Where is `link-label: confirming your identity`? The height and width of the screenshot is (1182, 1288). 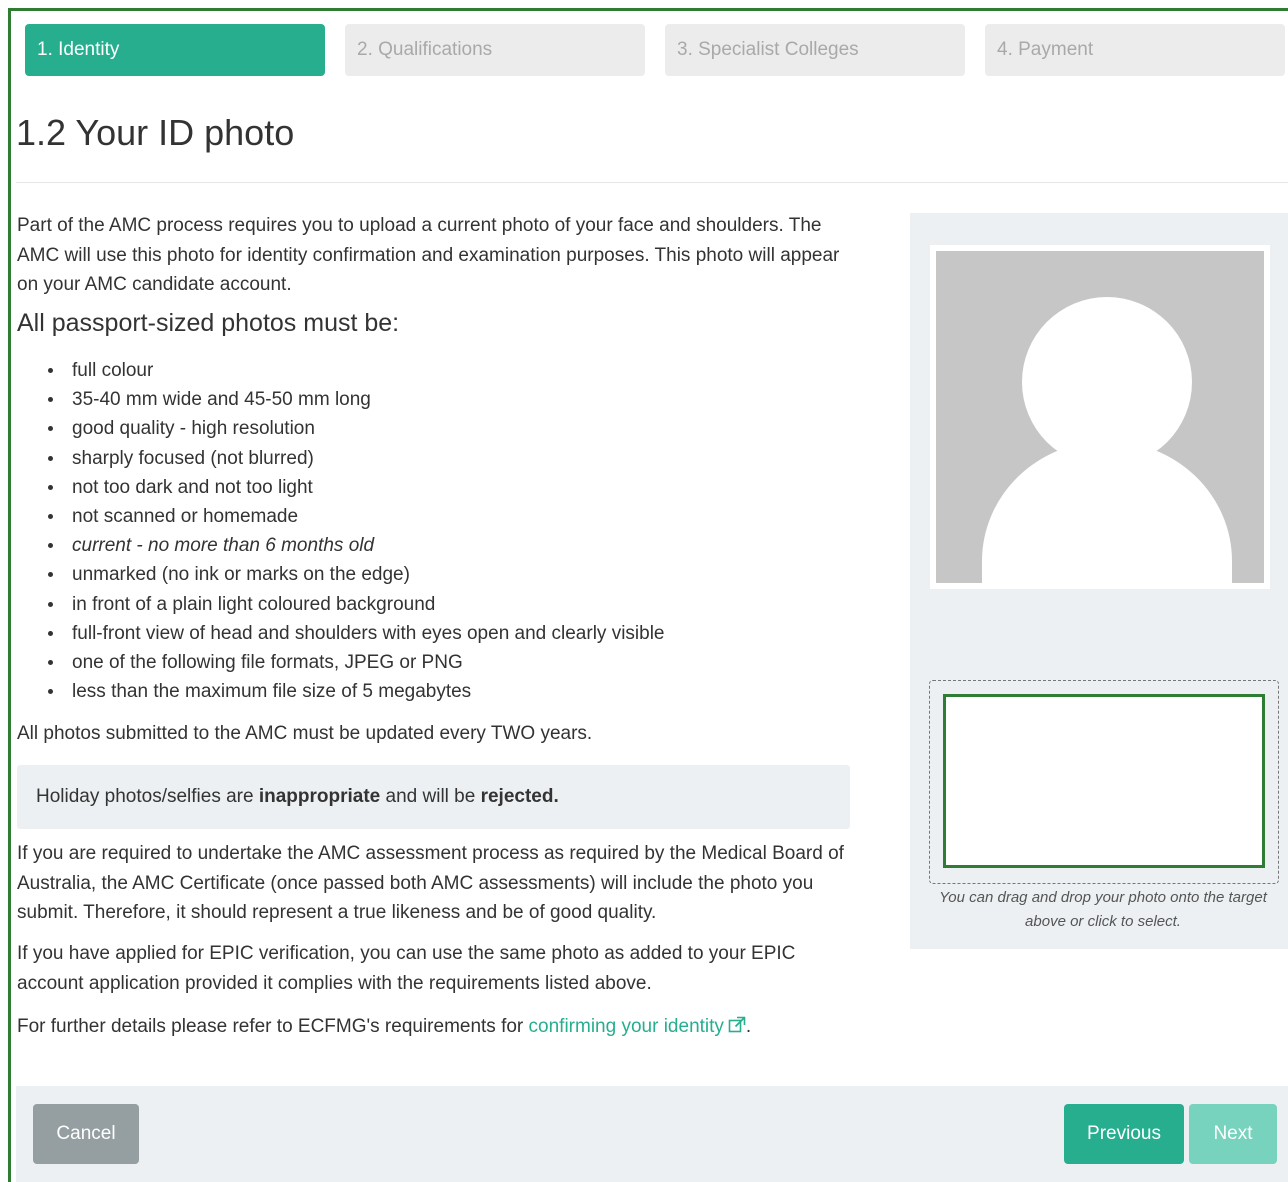 link-label: confirming your identity is located at coordinates (626, 1026).